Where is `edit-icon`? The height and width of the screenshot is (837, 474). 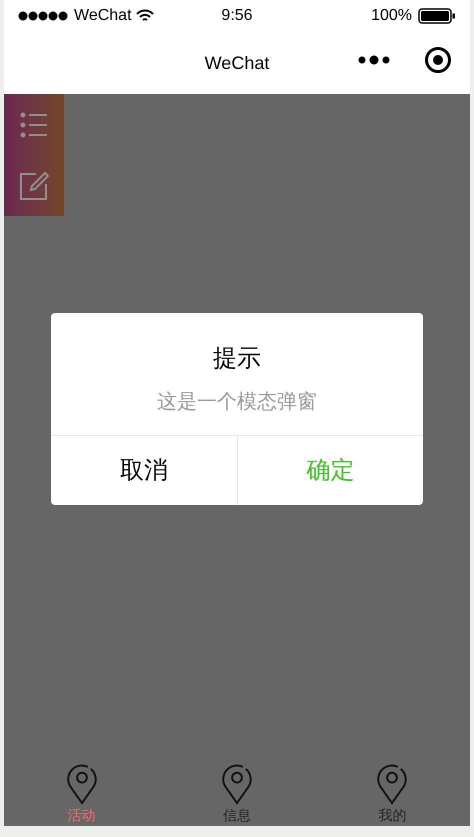 edit-icon is located at coordinates (34, 185).